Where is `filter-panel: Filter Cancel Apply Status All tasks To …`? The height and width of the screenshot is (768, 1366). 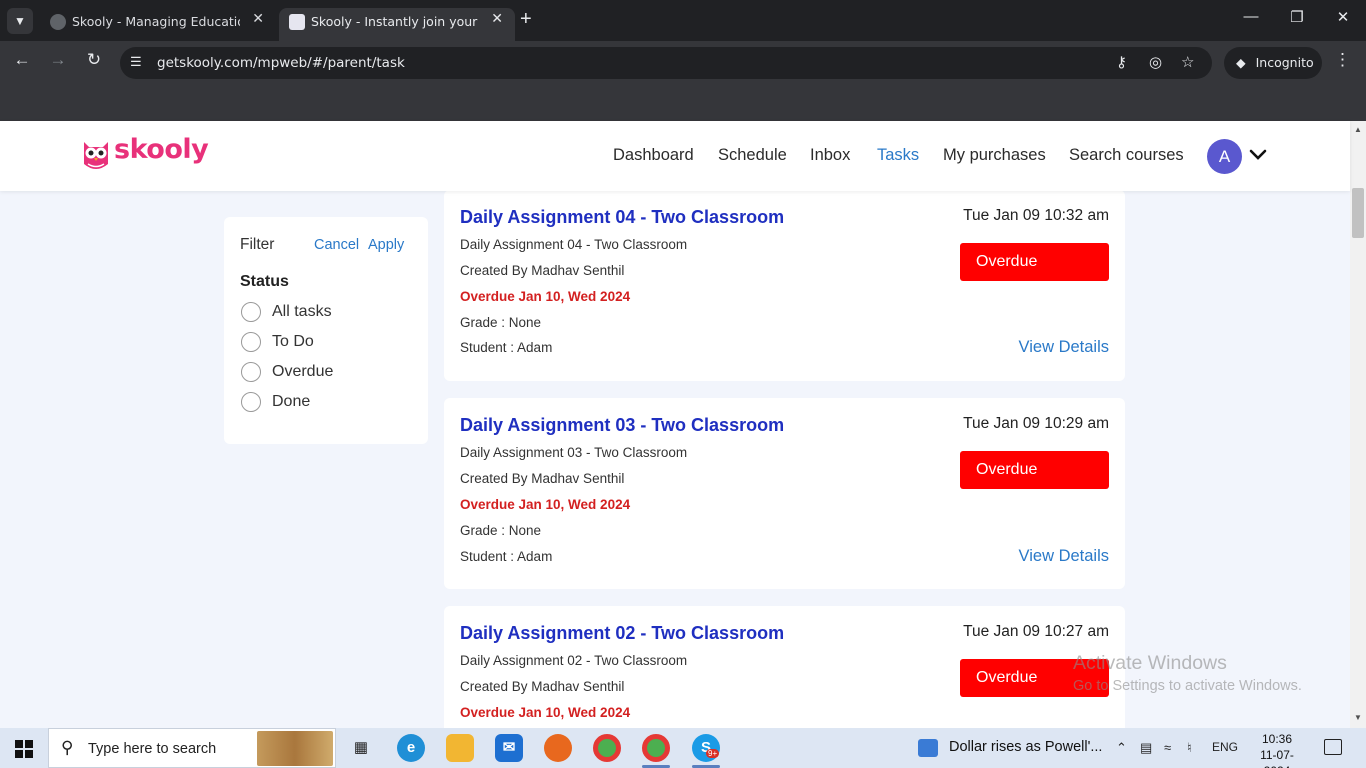 filter-panel: Filter Cancel Apply Status All tasks To … is located at coordinates (326, 330).